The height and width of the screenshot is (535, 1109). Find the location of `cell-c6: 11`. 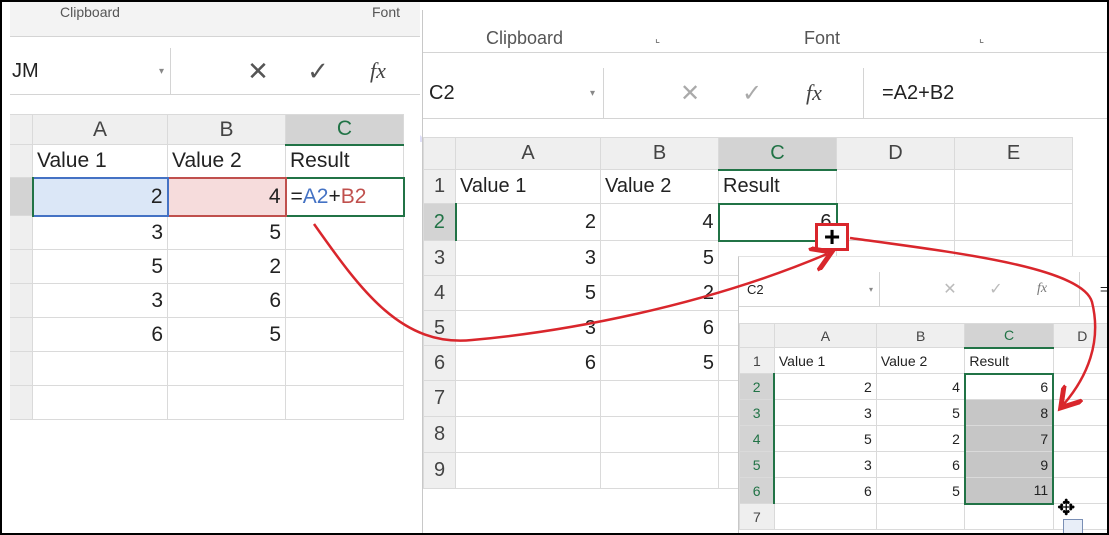

cell-c6: 11 is located at coordinates (1009, 491).